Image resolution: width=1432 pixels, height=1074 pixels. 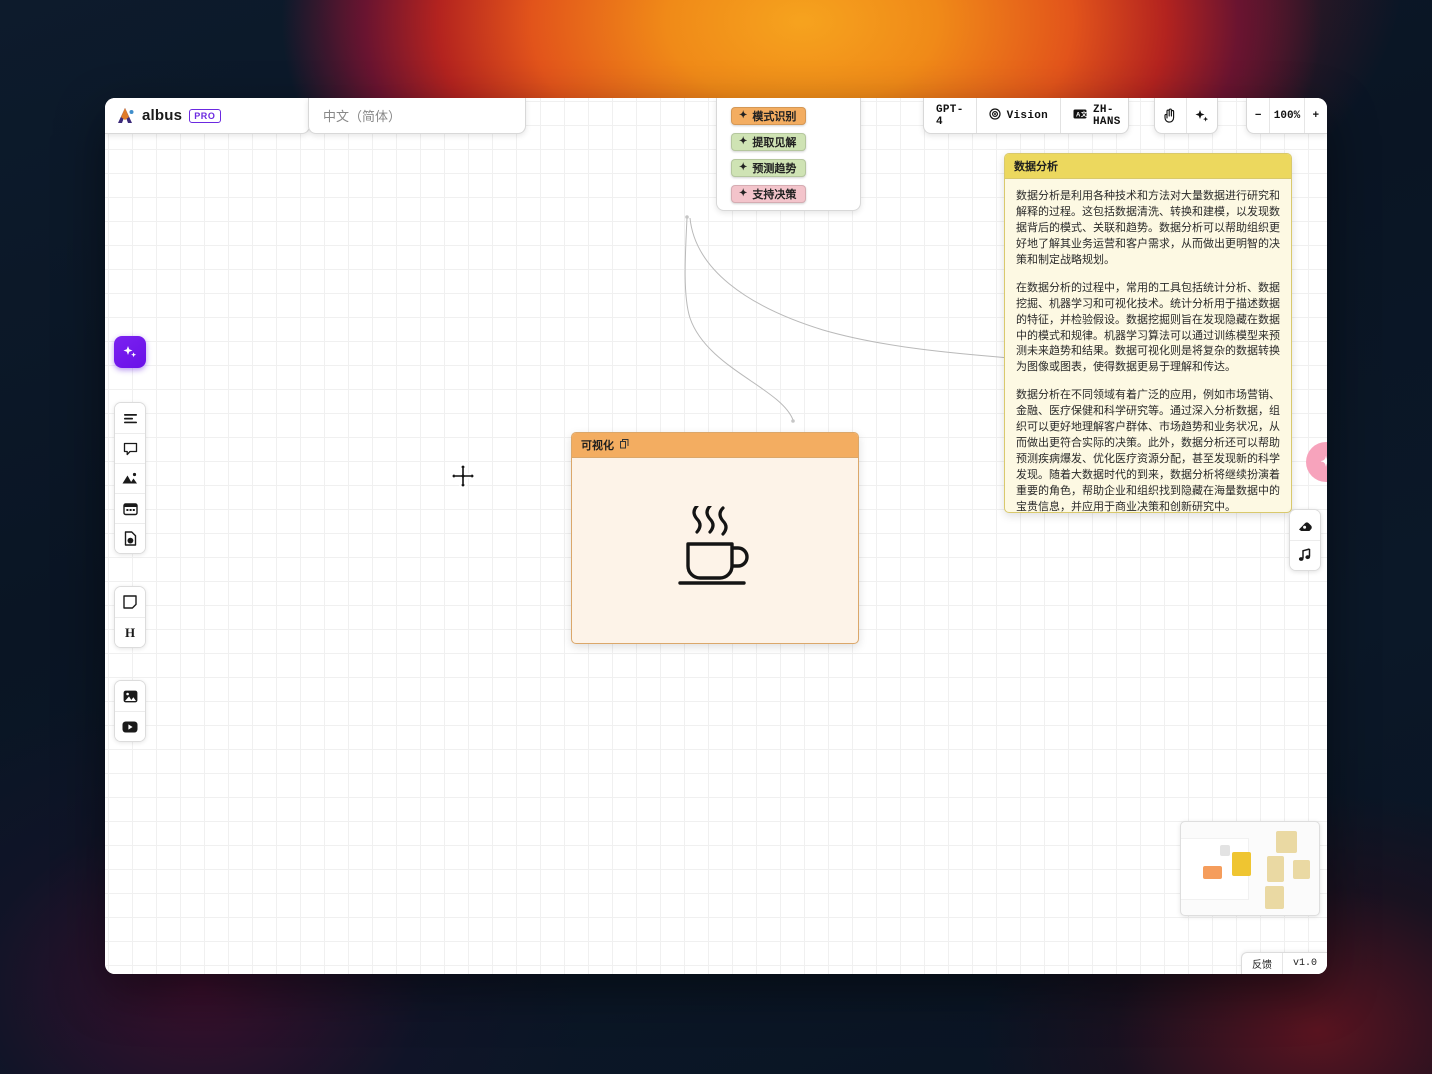 I want to click on sparkle-icon, so click(x=1201, y=115).